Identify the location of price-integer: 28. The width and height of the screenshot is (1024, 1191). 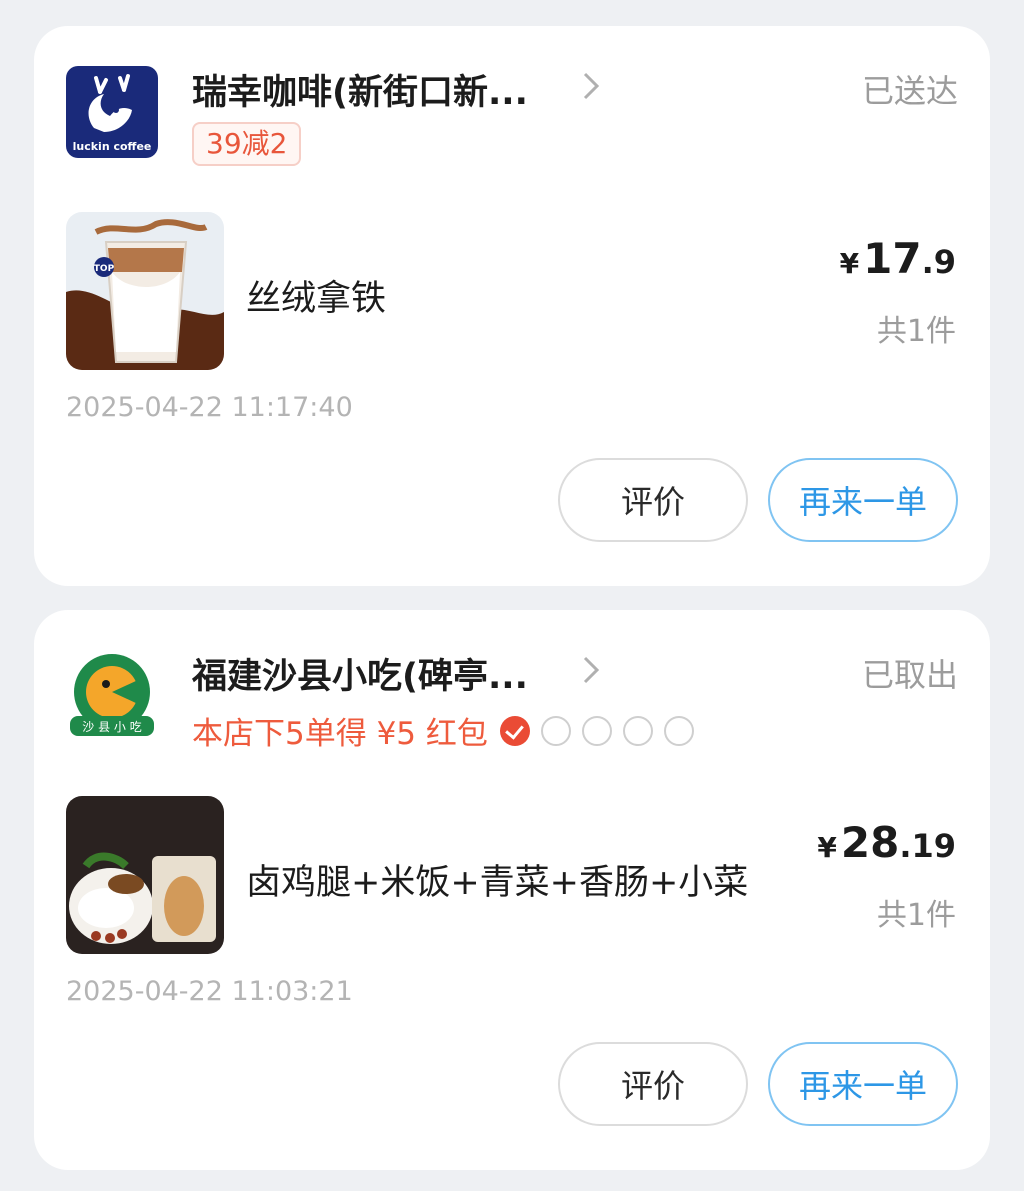
(870, 842).